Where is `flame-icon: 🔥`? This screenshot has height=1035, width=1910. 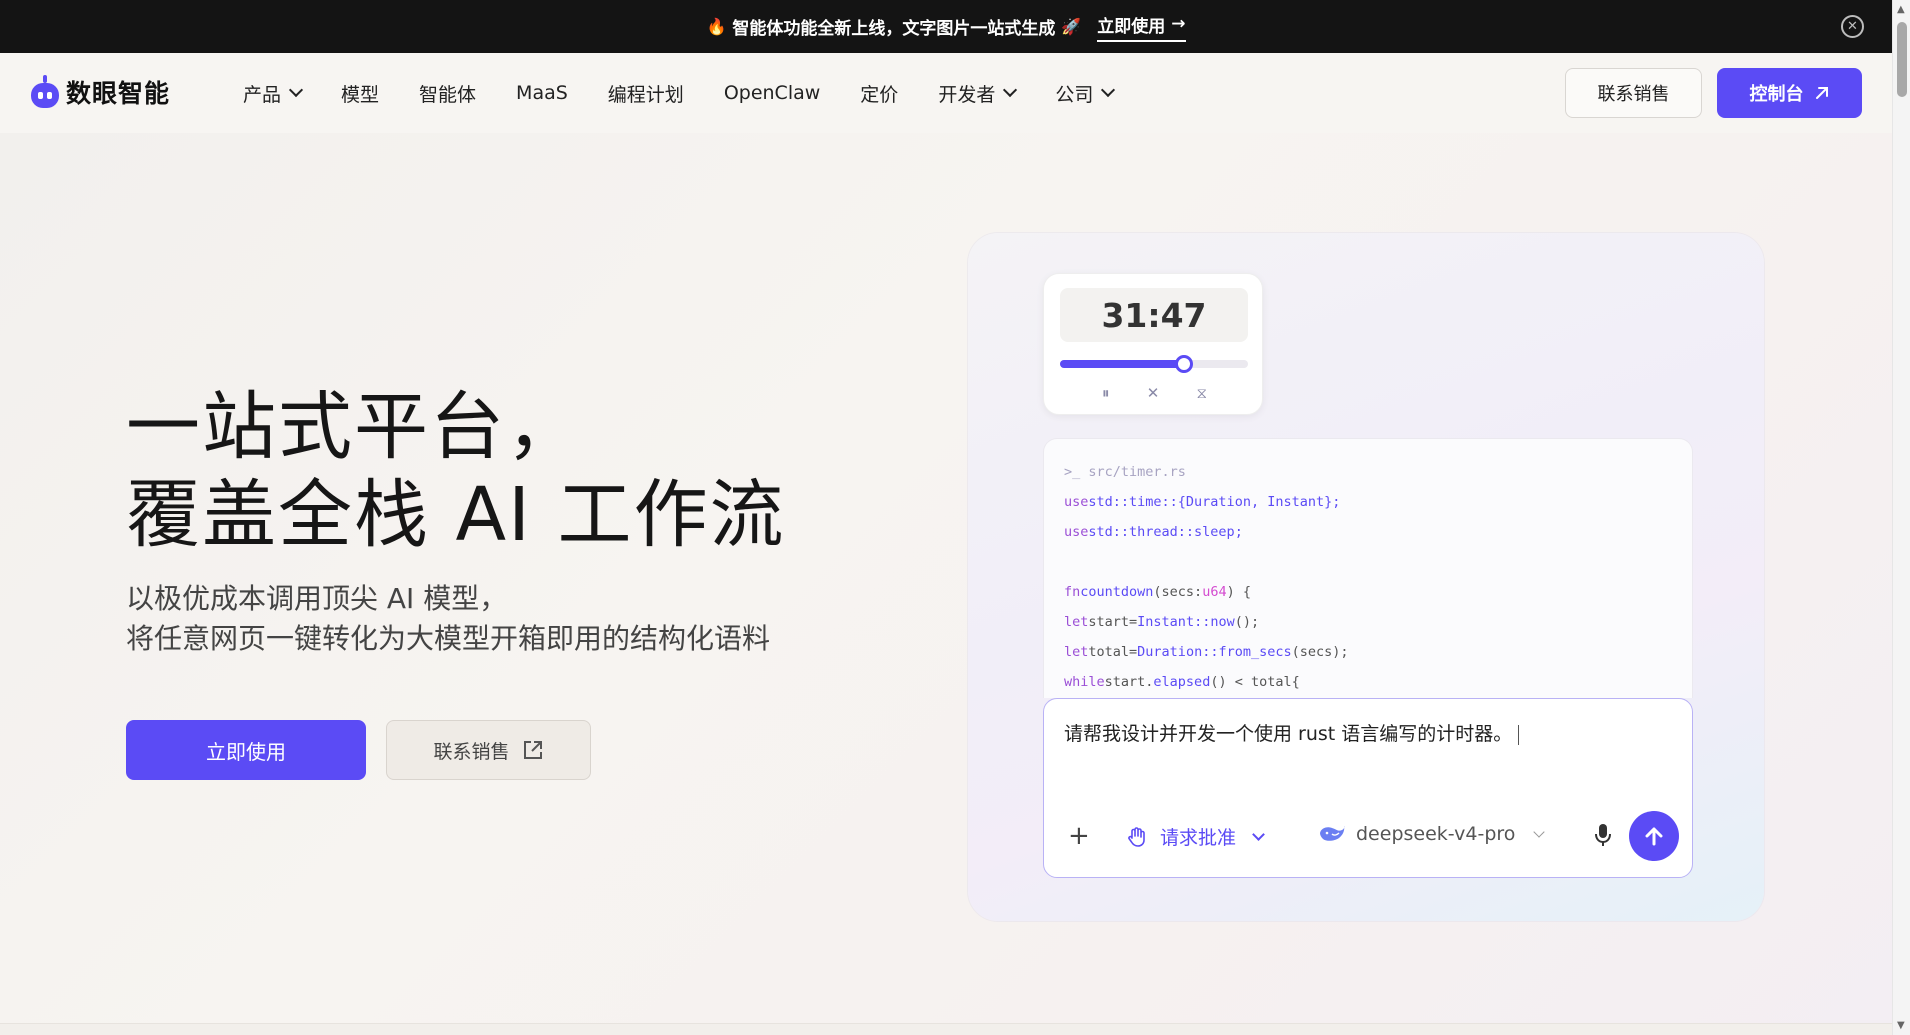 flame-icon: 🔥 is located at coordinates (716, 26).